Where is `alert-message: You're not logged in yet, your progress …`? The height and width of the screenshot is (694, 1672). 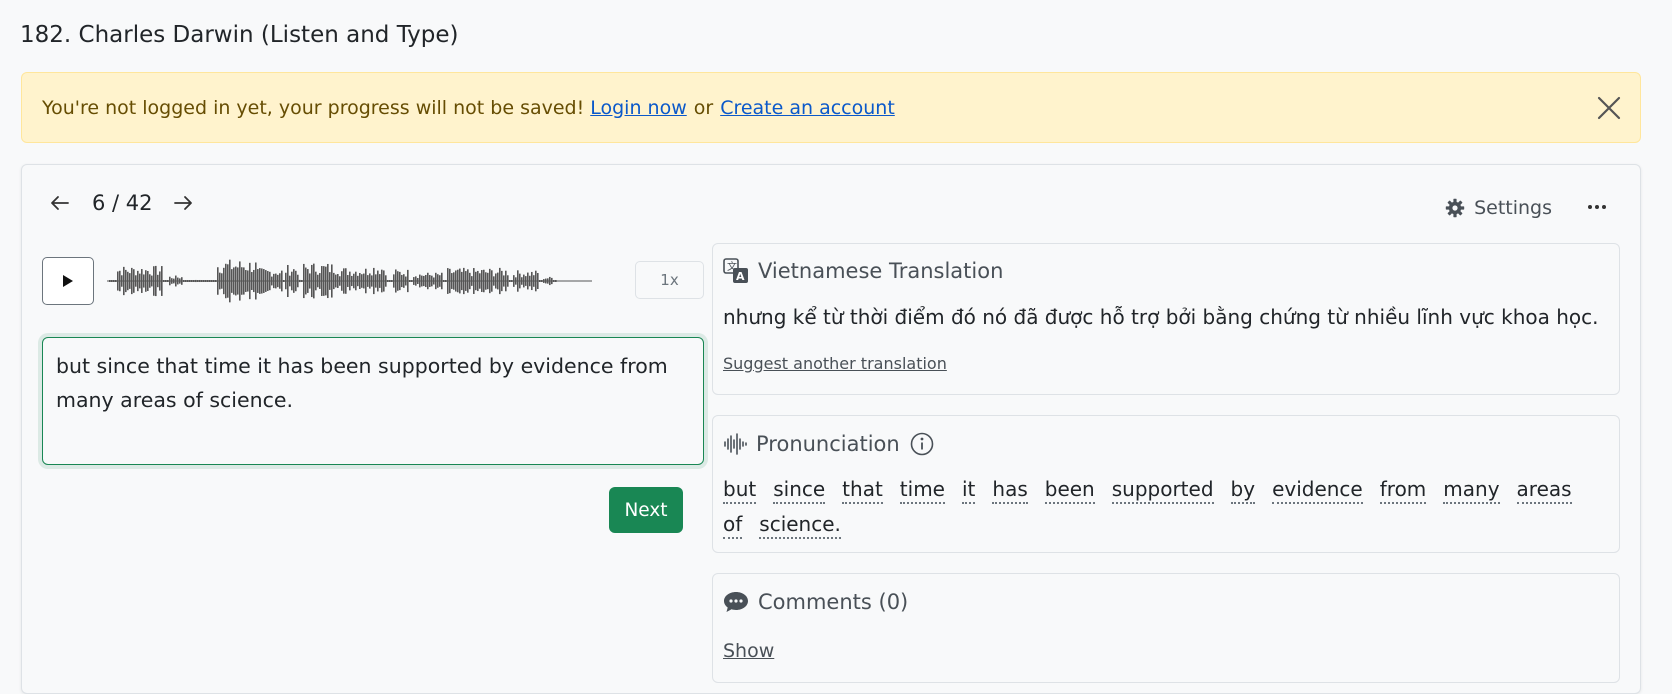 alert-message: You're not logged in yet, your progress … is located at coordinates (313, 107).